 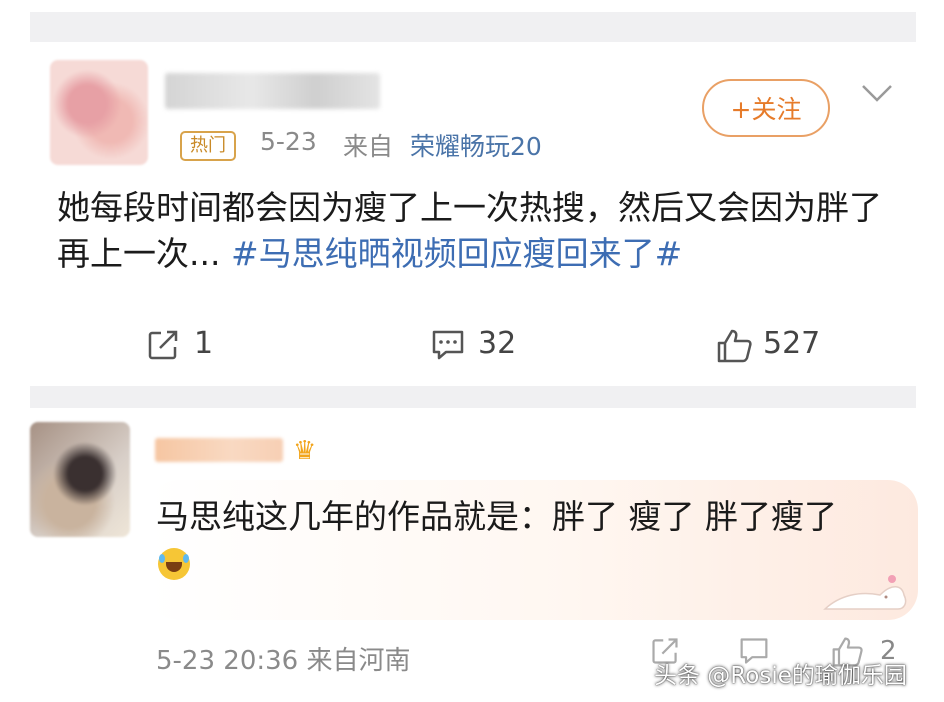 What do you see at coordinates (208, 146) in the screenshot?
I see `hot-badge: 热门` at bounding box center [208, 146].